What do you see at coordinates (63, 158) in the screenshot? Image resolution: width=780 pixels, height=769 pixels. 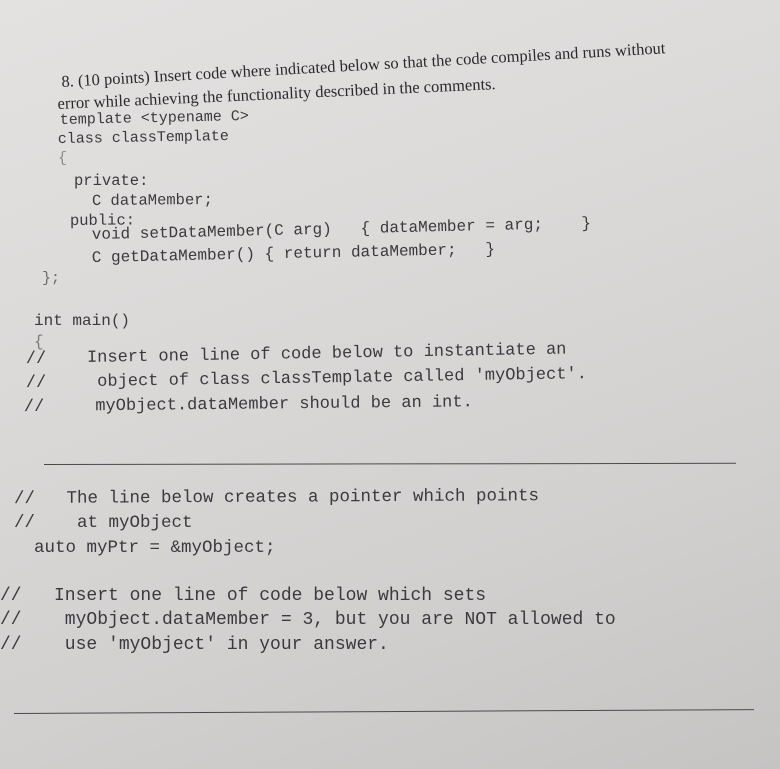 I see `code-open-brace: {` at bounding box center [63, 158].